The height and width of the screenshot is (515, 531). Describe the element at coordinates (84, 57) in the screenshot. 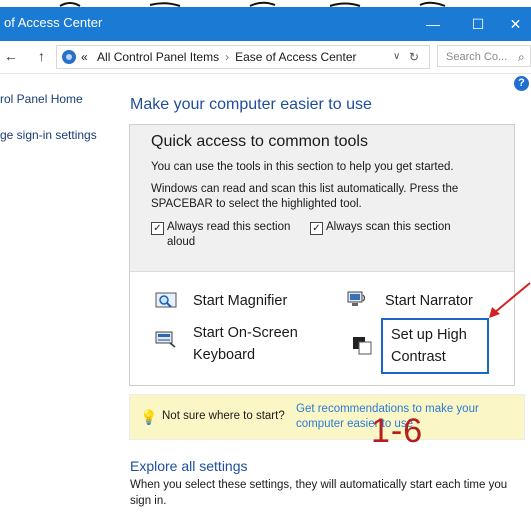

I see `breadcrumb-overflow: «` at that location.